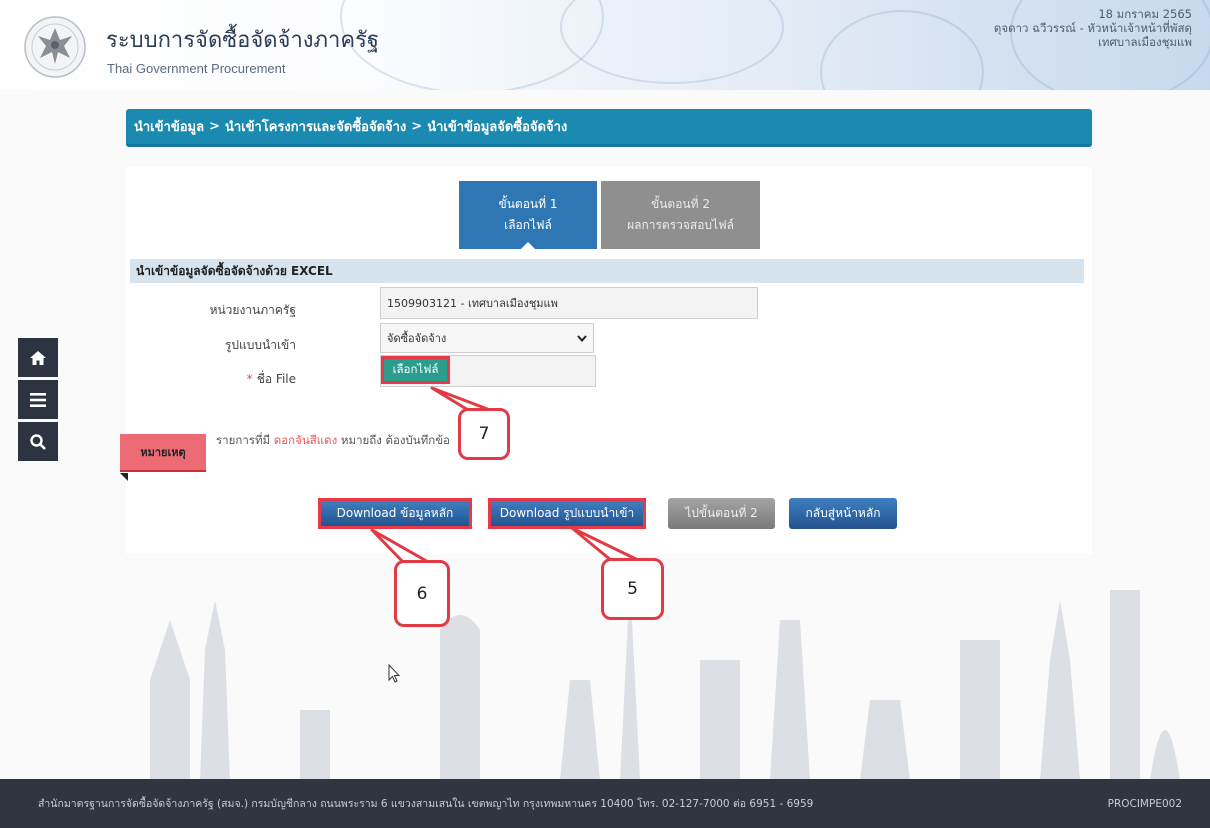 This screenshot has width=1210, height=828. Describe the element at coordinates (1144, 803) in the screenshot. I see `page-code: PROCIMPE002` at that location.